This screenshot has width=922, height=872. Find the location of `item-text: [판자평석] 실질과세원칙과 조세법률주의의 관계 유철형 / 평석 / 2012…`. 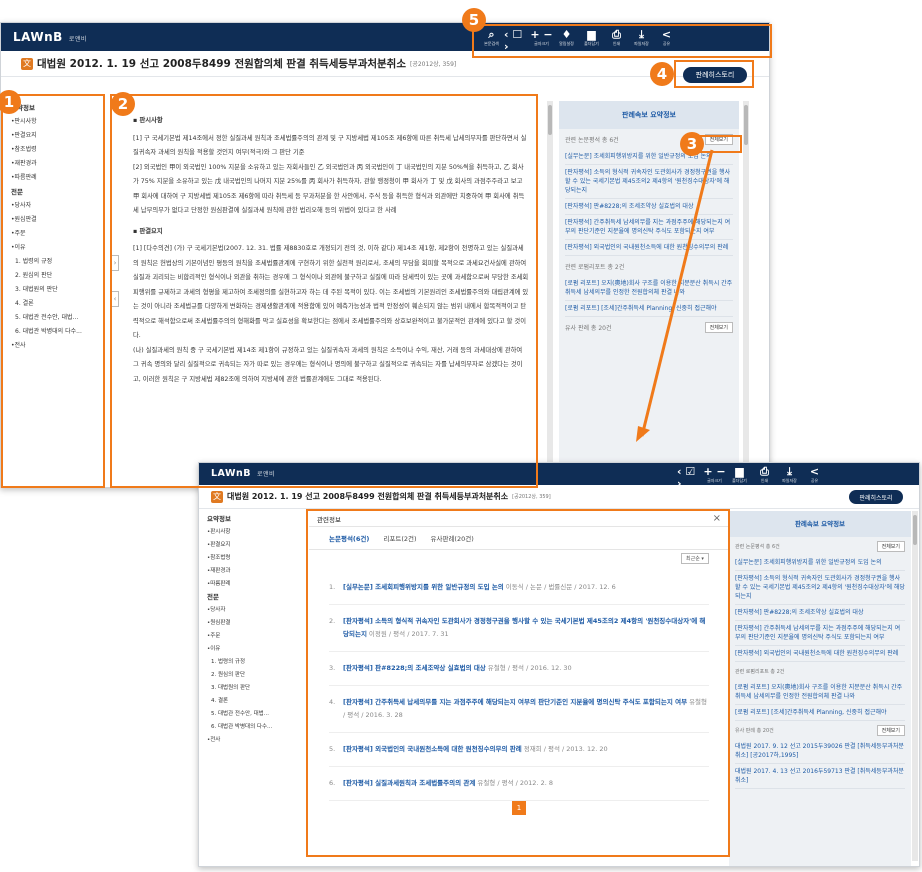

item-text: [판자평석] 실질과세원칙과 조세법률주의의 관계 유철형 / 평석 / 2012… is located at coordinates (526, 783).